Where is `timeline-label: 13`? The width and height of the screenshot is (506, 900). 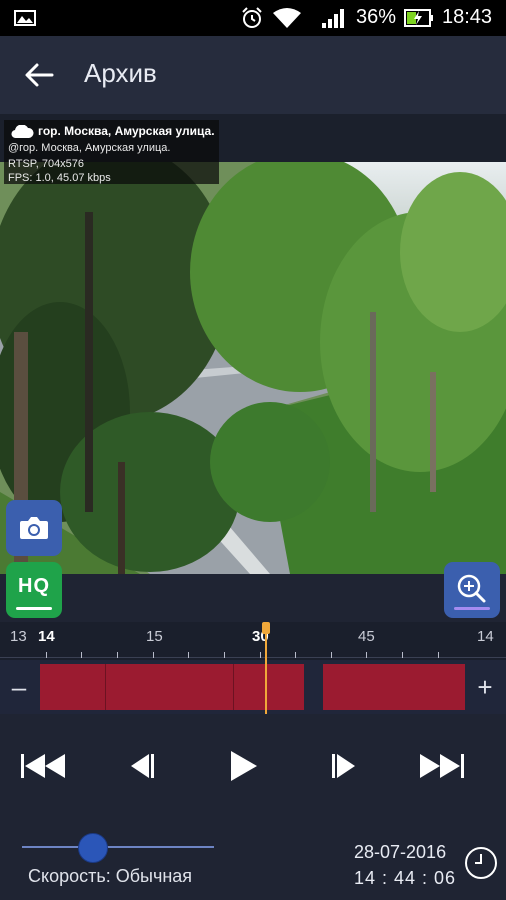
timeline-label: 13 is located at coordinates (18, 636).